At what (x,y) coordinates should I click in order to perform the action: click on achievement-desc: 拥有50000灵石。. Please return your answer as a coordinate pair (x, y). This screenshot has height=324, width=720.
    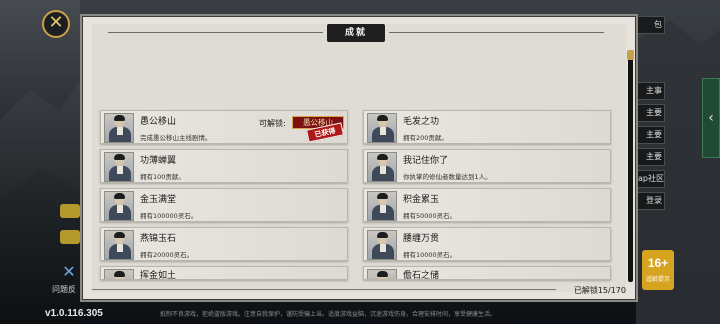
    Looking at the image, I should click on (430, 216).